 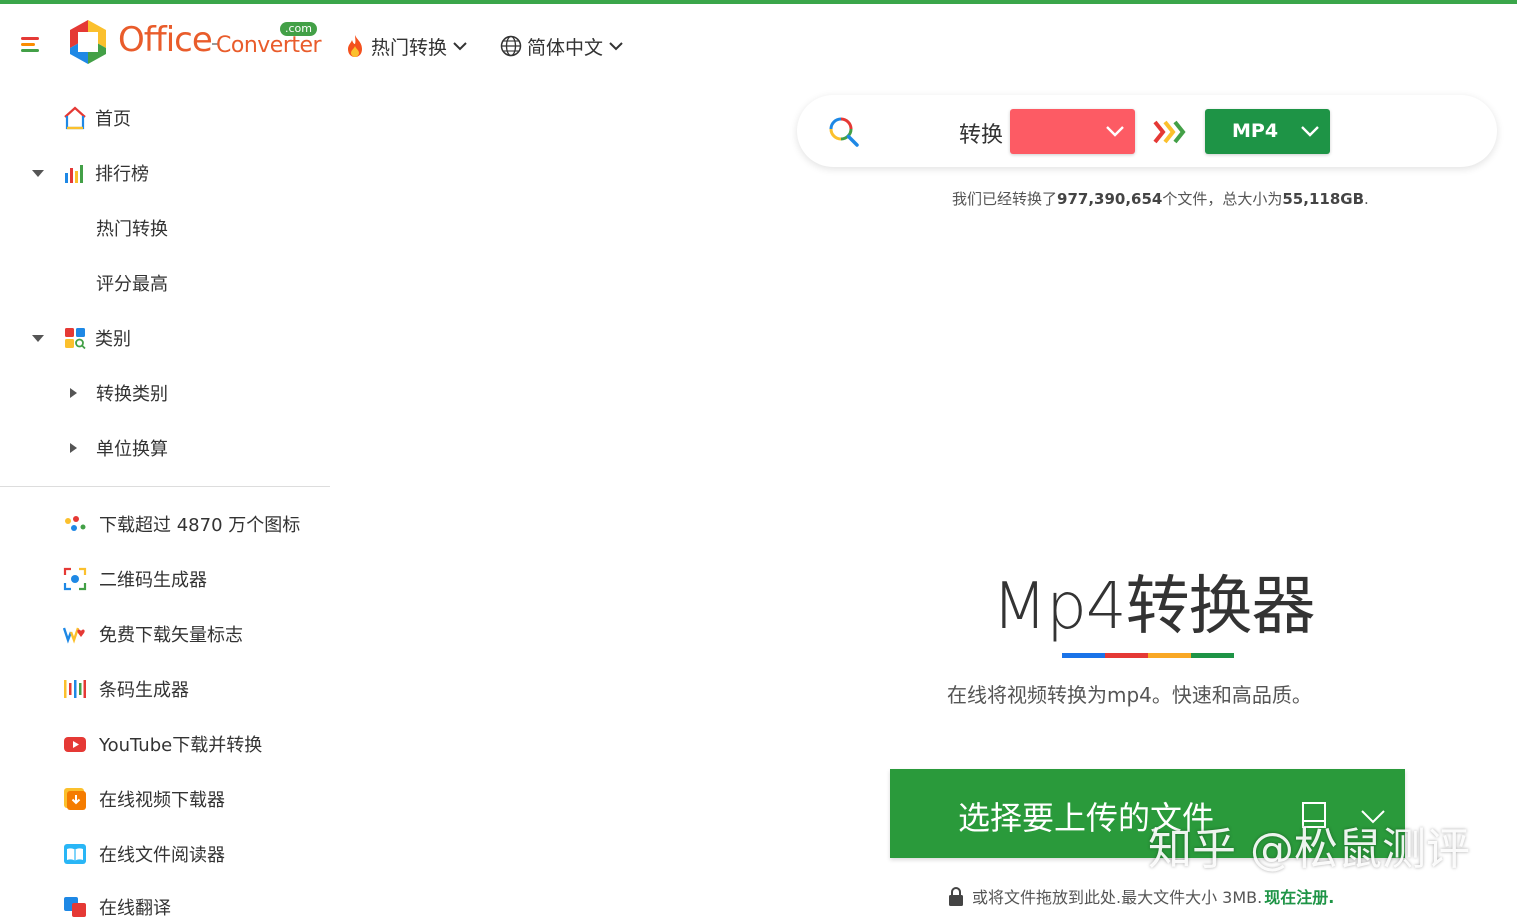 What do you see at coordinates (565, 47) in the screenshot?
I see `nav-language-label: 简体中文` at bounding box center [565, 47].